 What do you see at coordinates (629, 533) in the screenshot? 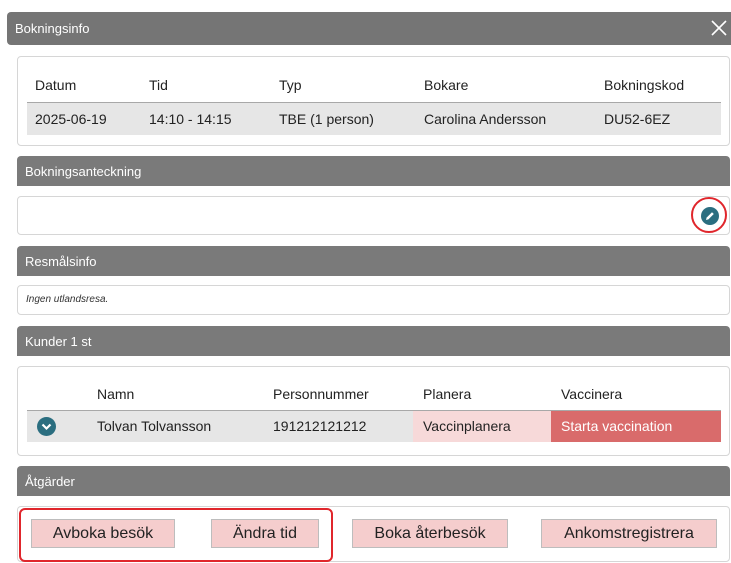
I see `check-in-button: Ankomstregistrera` at bounding box center [629, 533].